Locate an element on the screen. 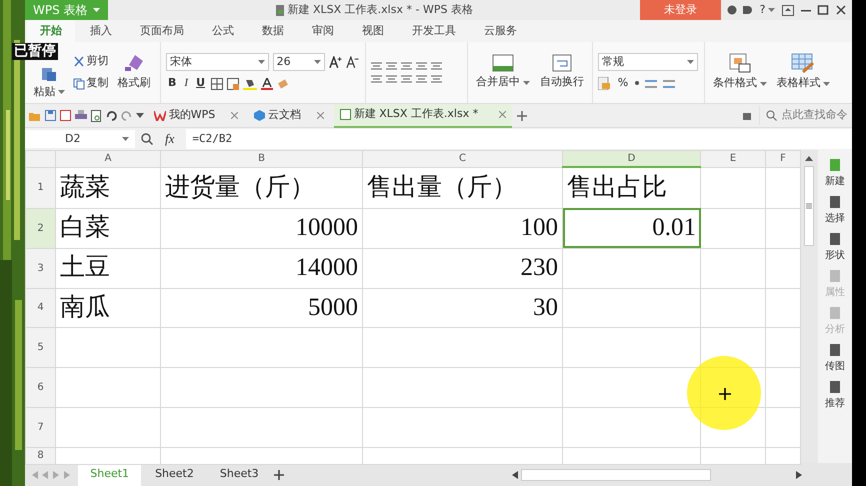  table-cell: 进货量（斤） is located at coordinates (261, 187).